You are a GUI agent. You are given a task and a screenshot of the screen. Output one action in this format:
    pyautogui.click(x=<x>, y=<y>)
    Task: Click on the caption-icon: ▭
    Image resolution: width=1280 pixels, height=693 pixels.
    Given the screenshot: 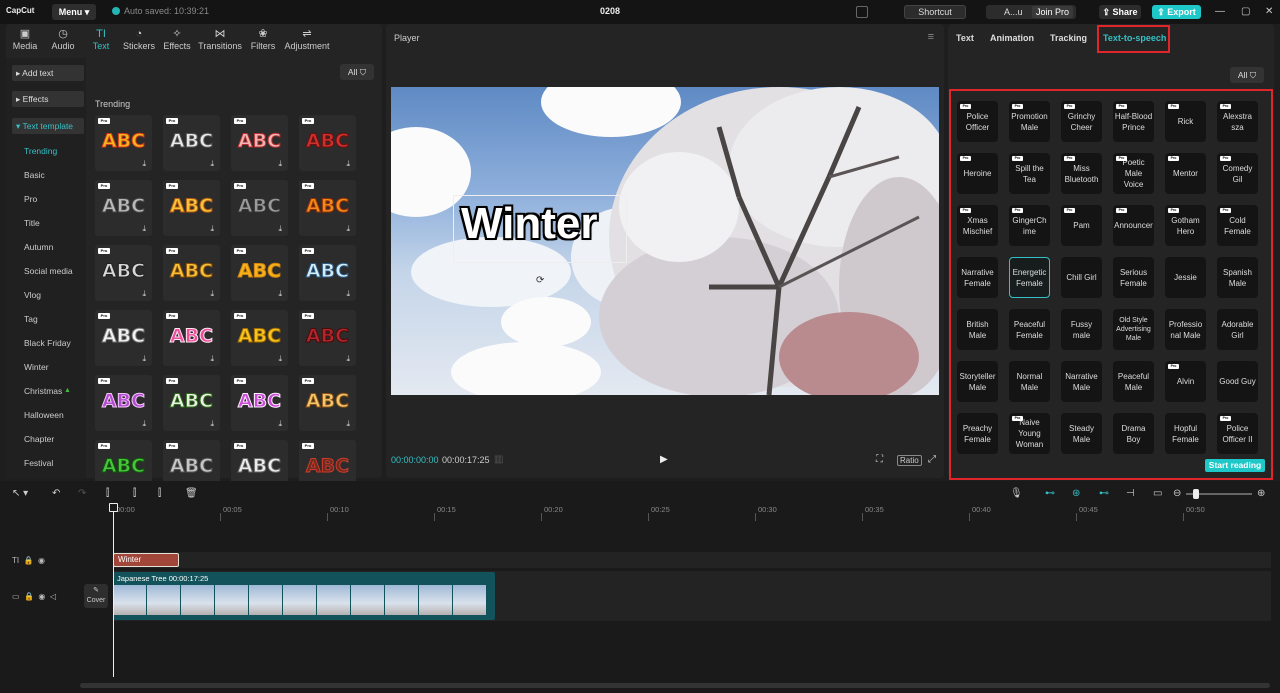 What is the action you would take?
    pyautogui.click(x=1157, y=493)
    